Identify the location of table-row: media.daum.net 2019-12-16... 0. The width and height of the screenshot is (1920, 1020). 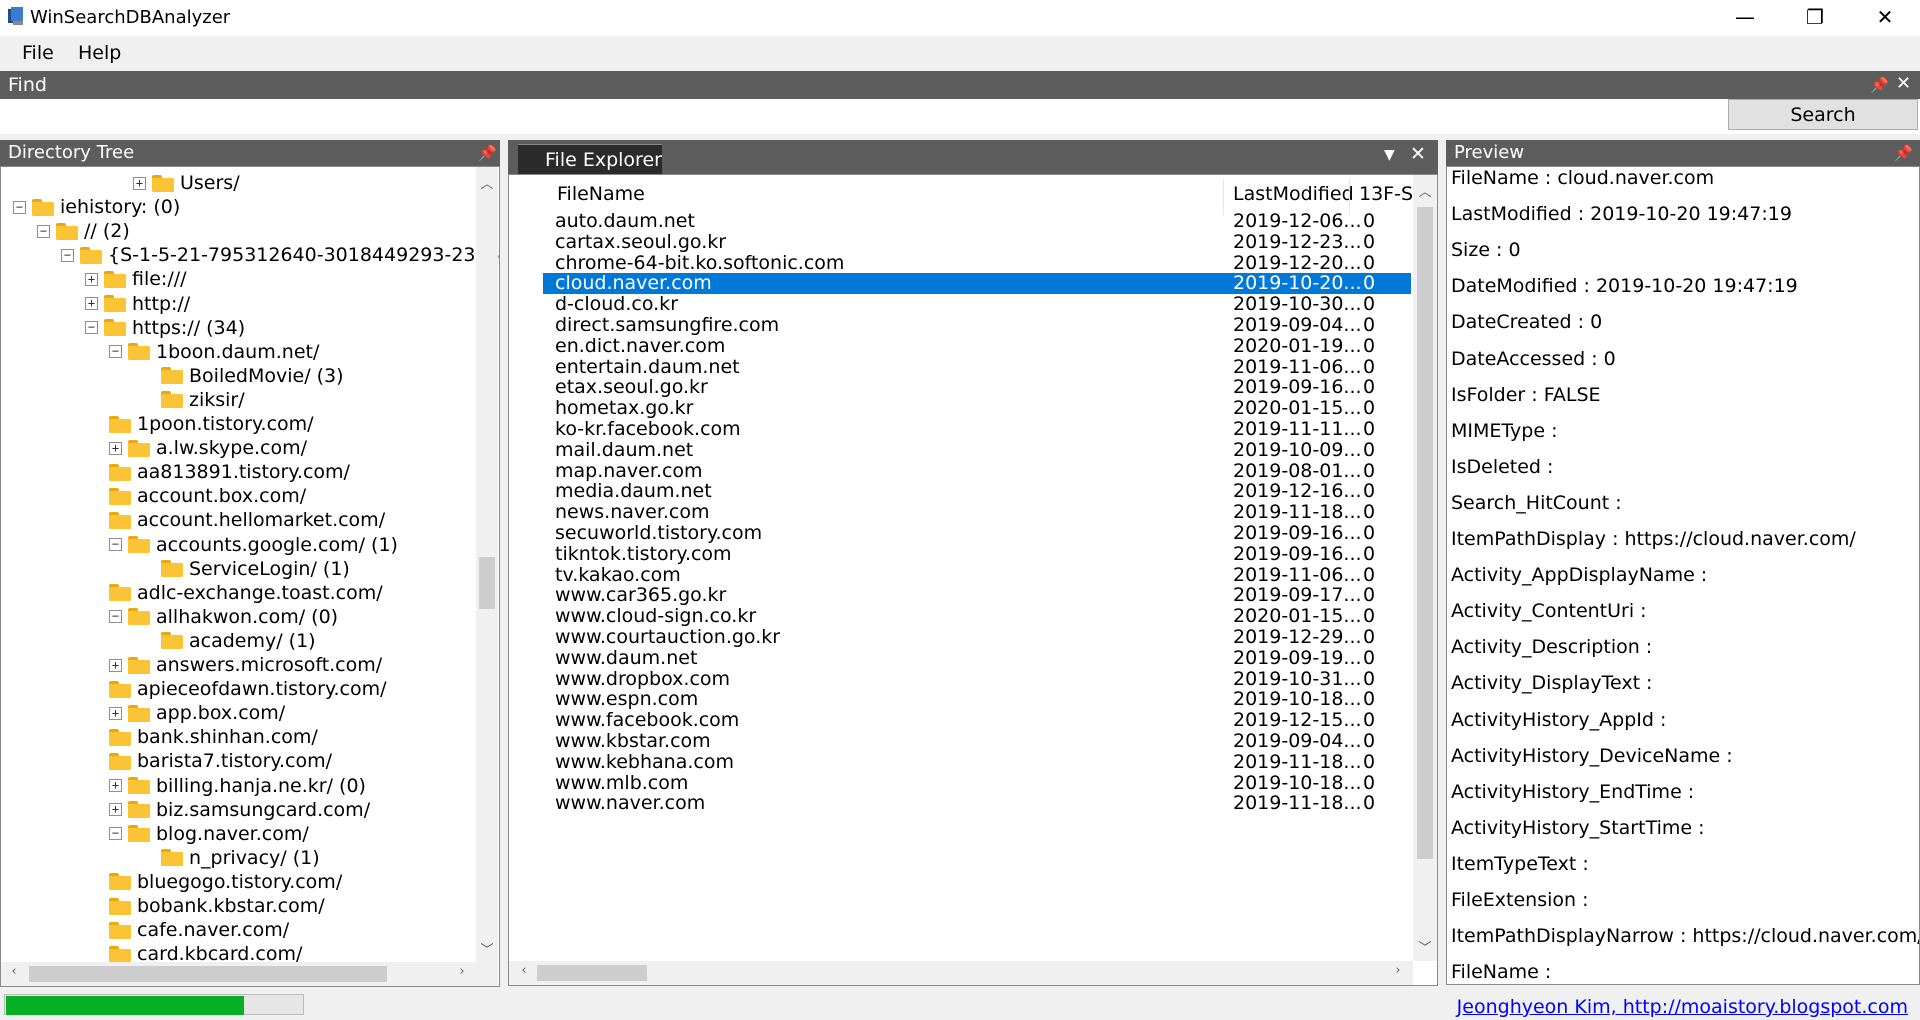
(977, 491).